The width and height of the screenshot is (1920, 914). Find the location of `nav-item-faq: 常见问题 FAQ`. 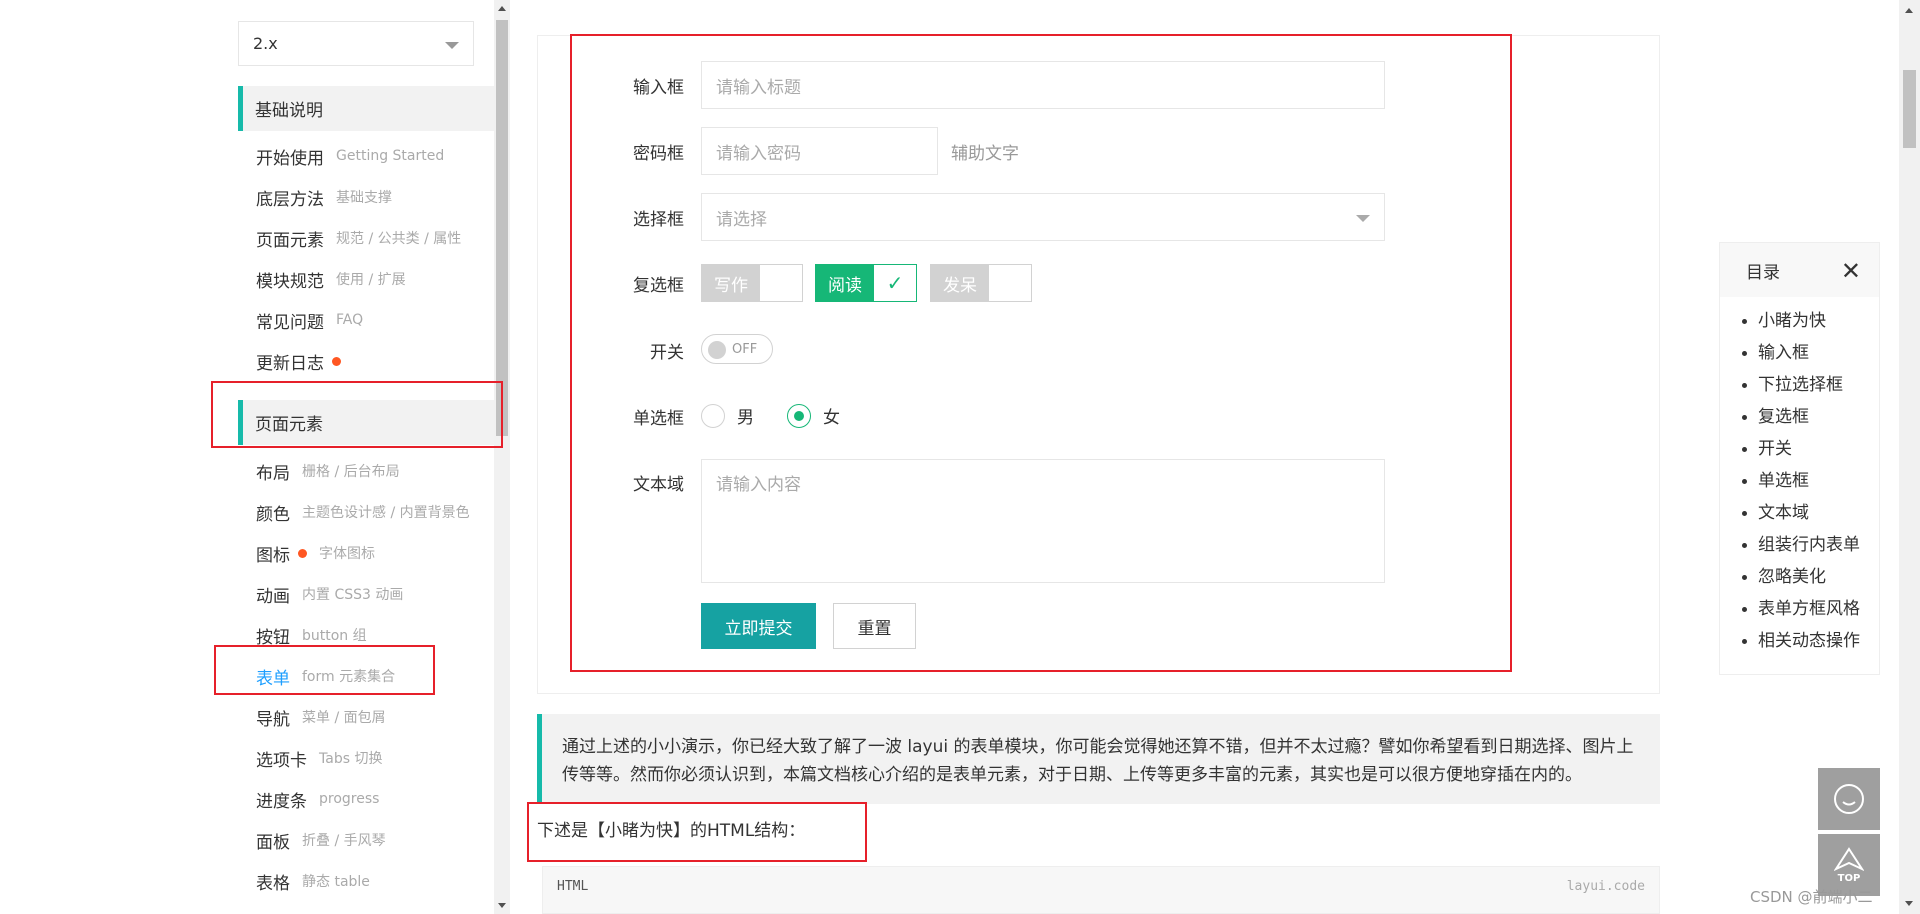

nav-item-faq: 常见问题 FAQ is located at coordinates (309, 320).